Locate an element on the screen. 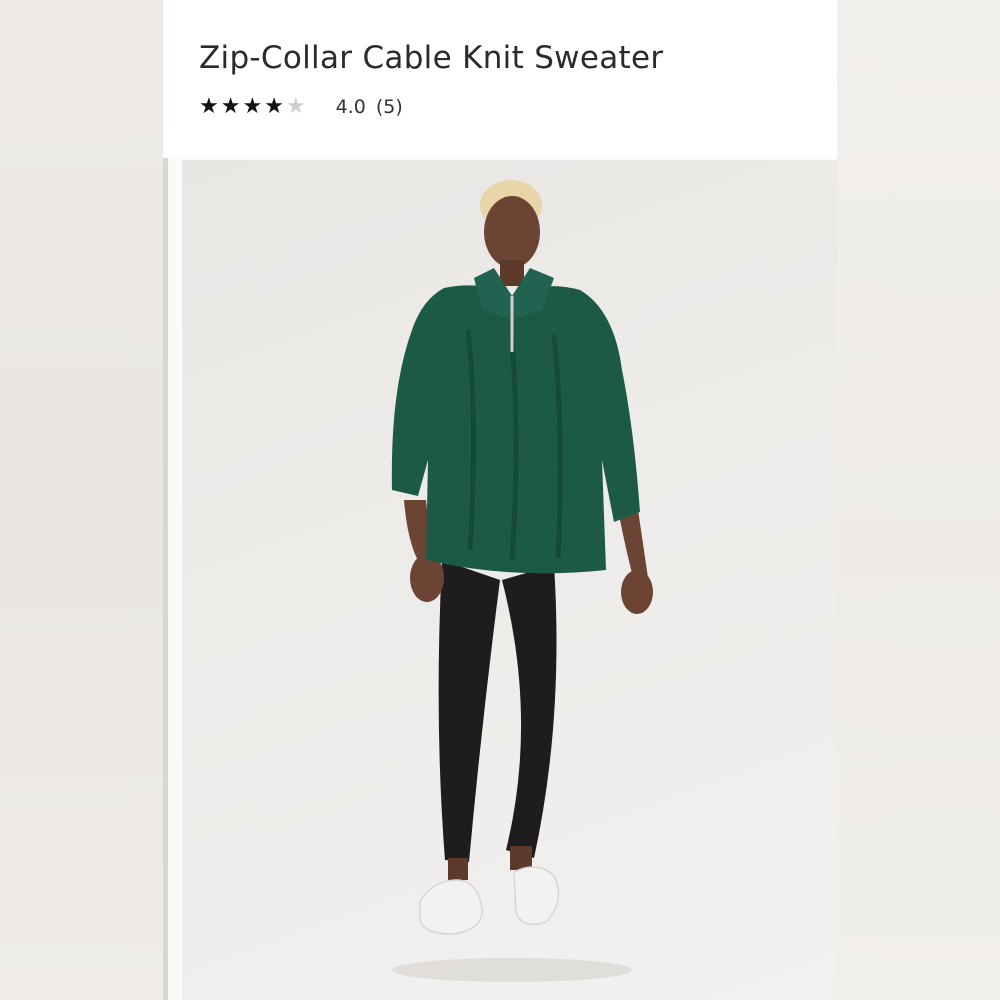  rating-value: 4.0 is located at coordinates (350, 107).